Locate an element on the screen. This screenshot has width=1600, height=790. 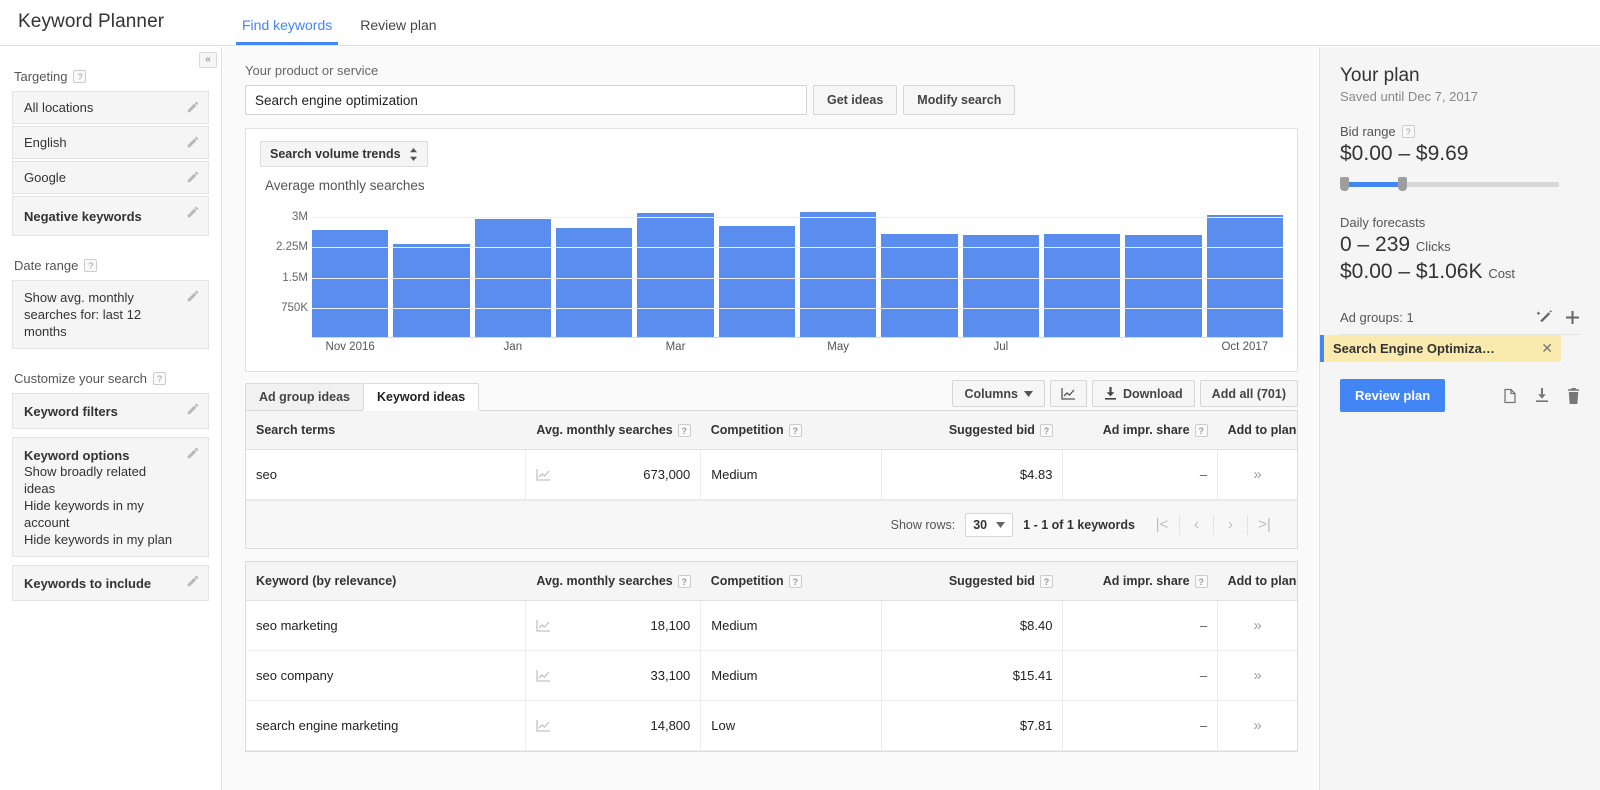
graph-view-button is located at coordinates (1068, 393).